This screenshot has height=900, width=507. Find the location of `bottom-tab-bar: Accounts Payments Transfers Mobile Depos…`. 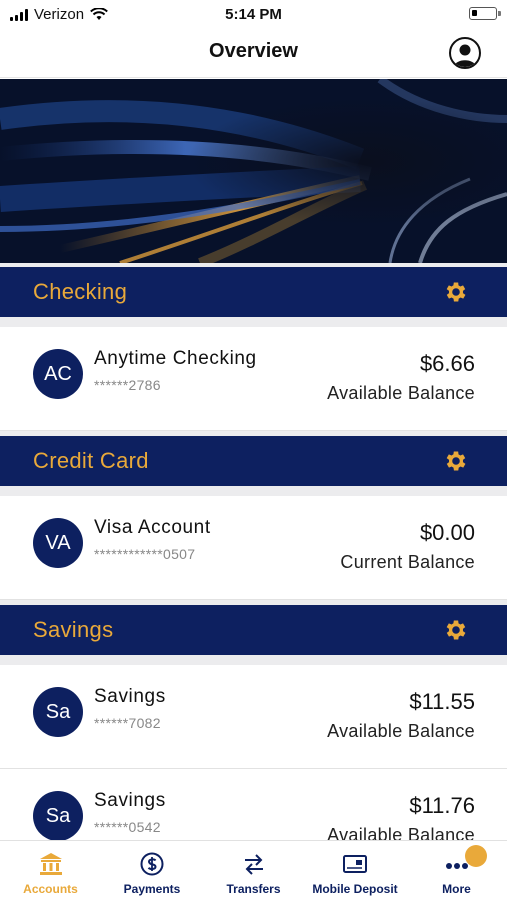

bottom-tab-bar: Accounts Payments Transfers Mobile Depos… is located at coordinates (253, 870).